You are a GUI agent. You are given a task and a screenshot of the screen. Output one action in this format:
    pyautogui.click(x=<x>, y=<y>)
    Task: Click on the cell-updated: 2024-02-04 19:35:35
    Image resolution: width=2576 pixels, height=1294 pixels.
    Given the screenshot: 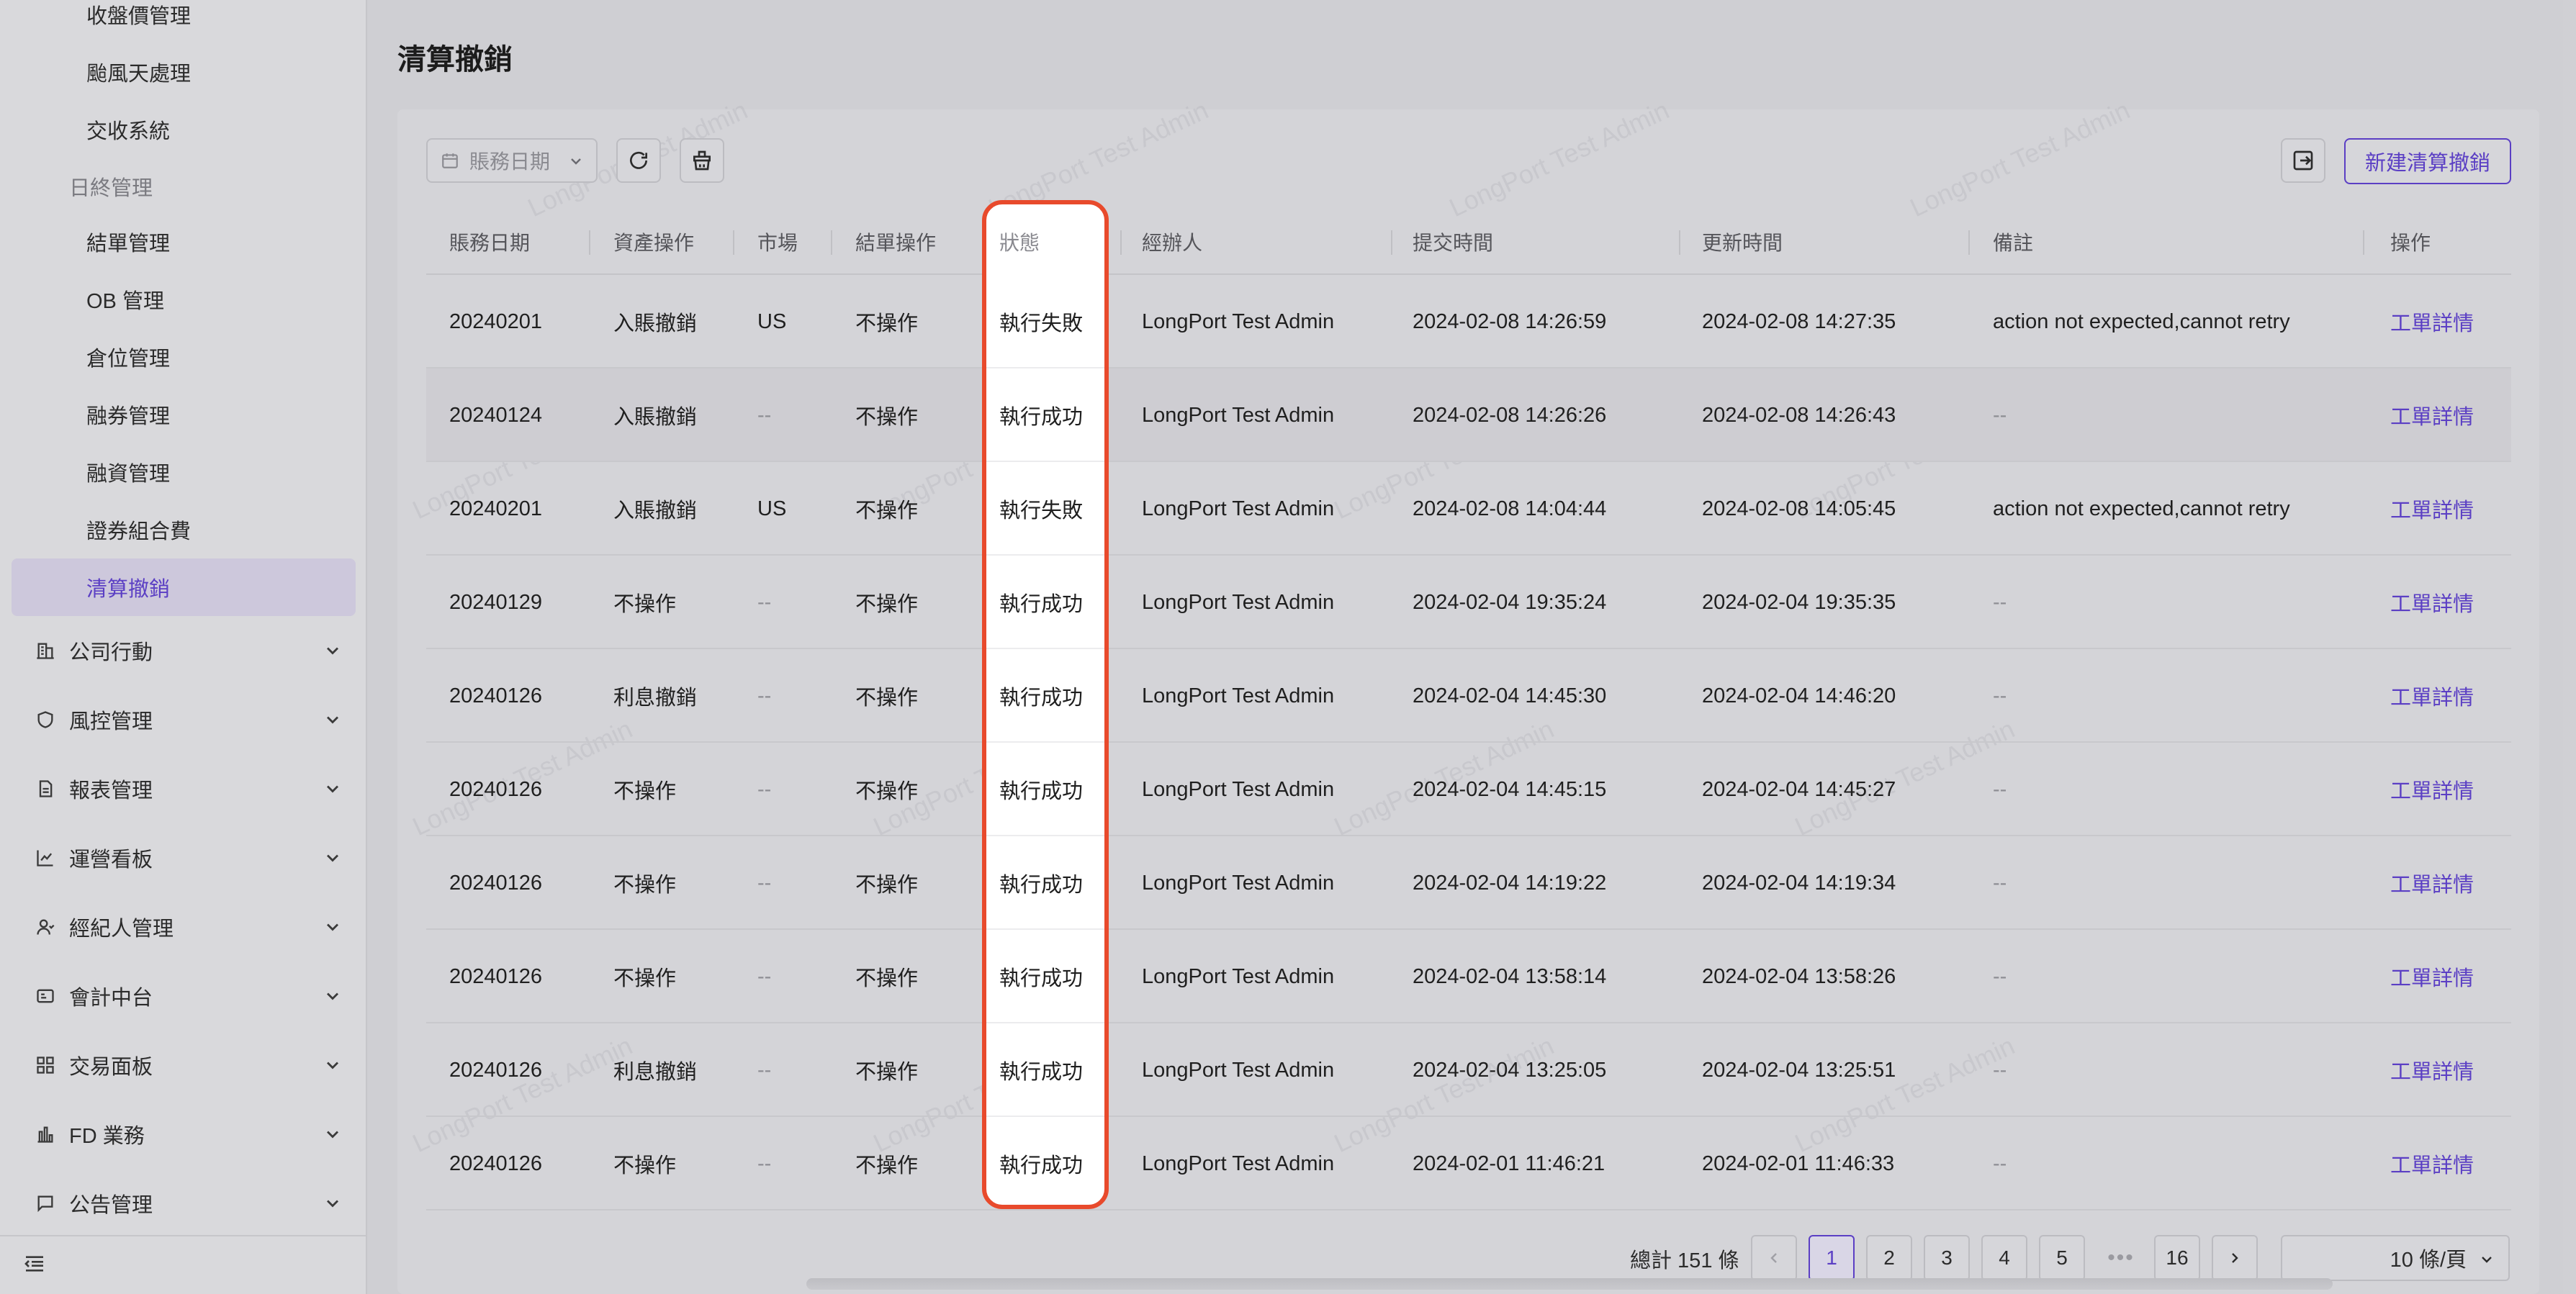 What is the action you would take?
    pyautogui.click(x=1799, y=602)
    